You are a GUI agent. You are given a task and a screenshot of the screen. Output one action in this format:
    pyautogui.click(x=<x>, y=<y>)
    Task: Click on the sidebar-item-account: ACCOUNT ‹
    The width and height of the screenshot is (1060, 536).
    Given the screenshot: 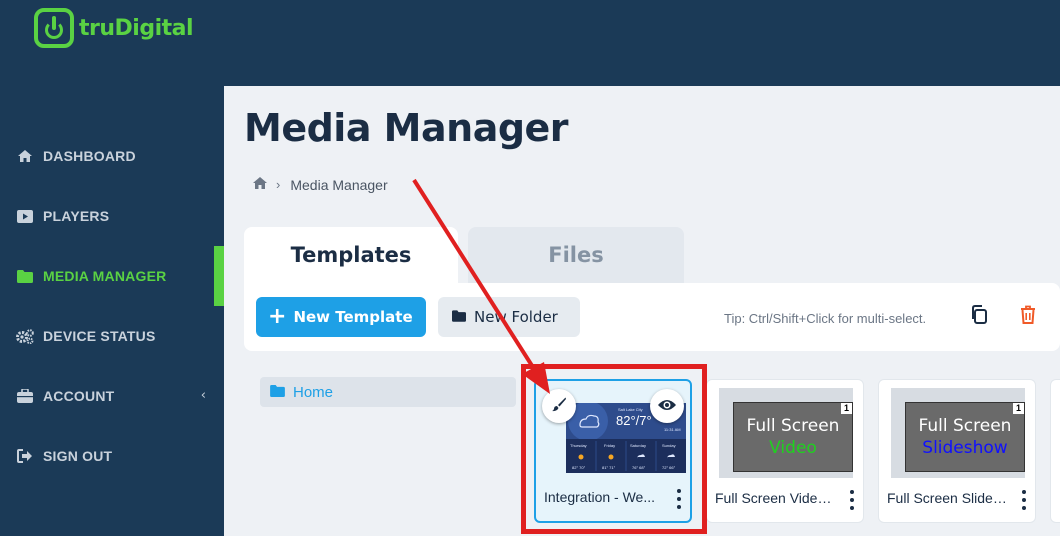 What is the action you would take?
    pyautogui.click(x=112, y=396)
    